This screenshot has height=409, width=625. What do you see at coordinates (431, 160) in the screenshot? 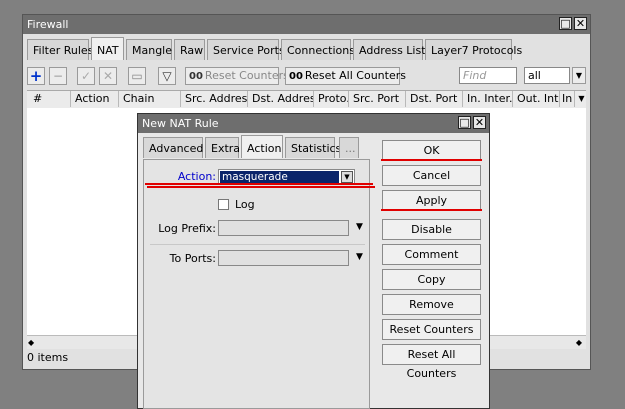
I see `ok-highlight-underline` at bounding box center [431, 160].